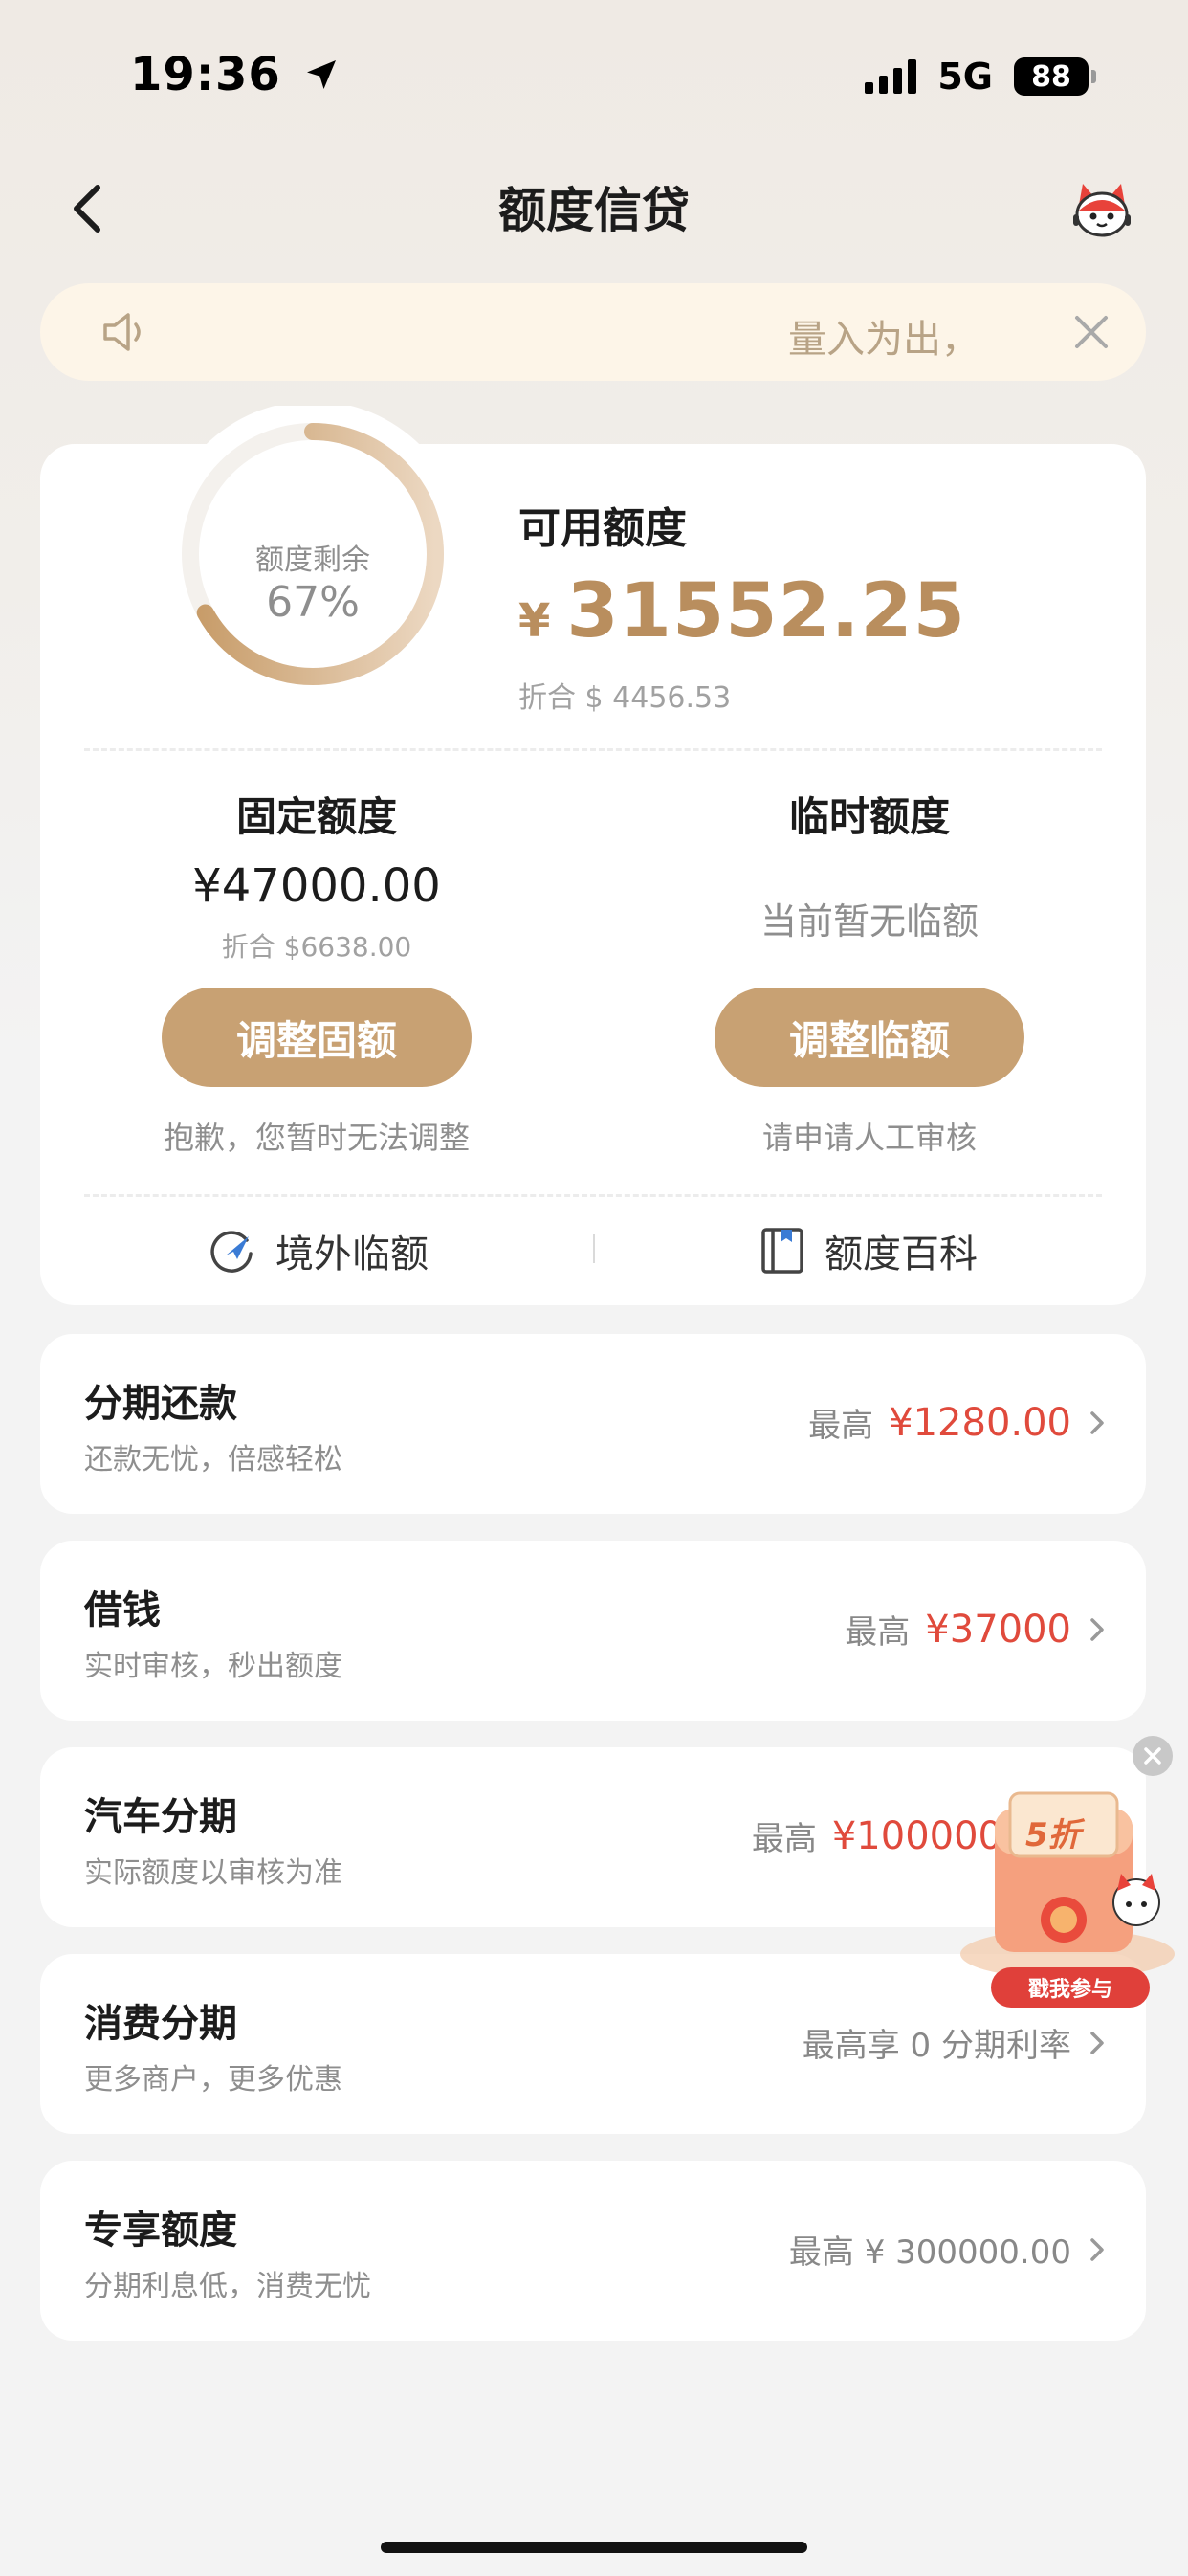  I want to click on row-amount: ¥37000, so click(998, 1629).